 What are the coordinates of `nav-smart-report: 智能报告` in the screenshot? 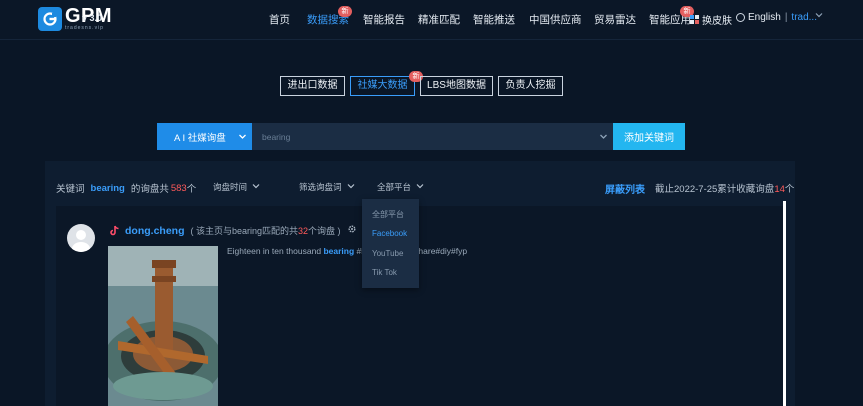 It's located at (384, 19).